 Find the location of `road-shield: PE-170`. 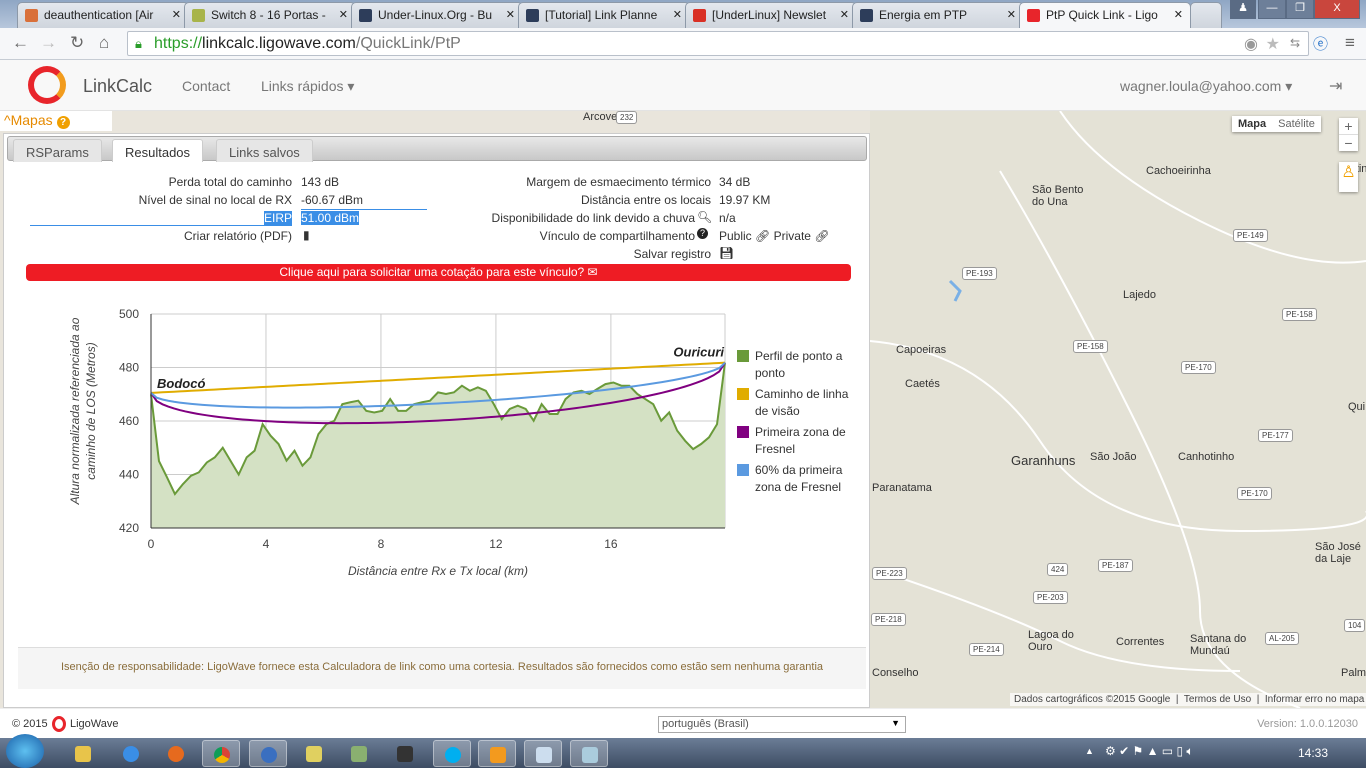

road-shield: PE-170 is located at coordinates (1198, 367).